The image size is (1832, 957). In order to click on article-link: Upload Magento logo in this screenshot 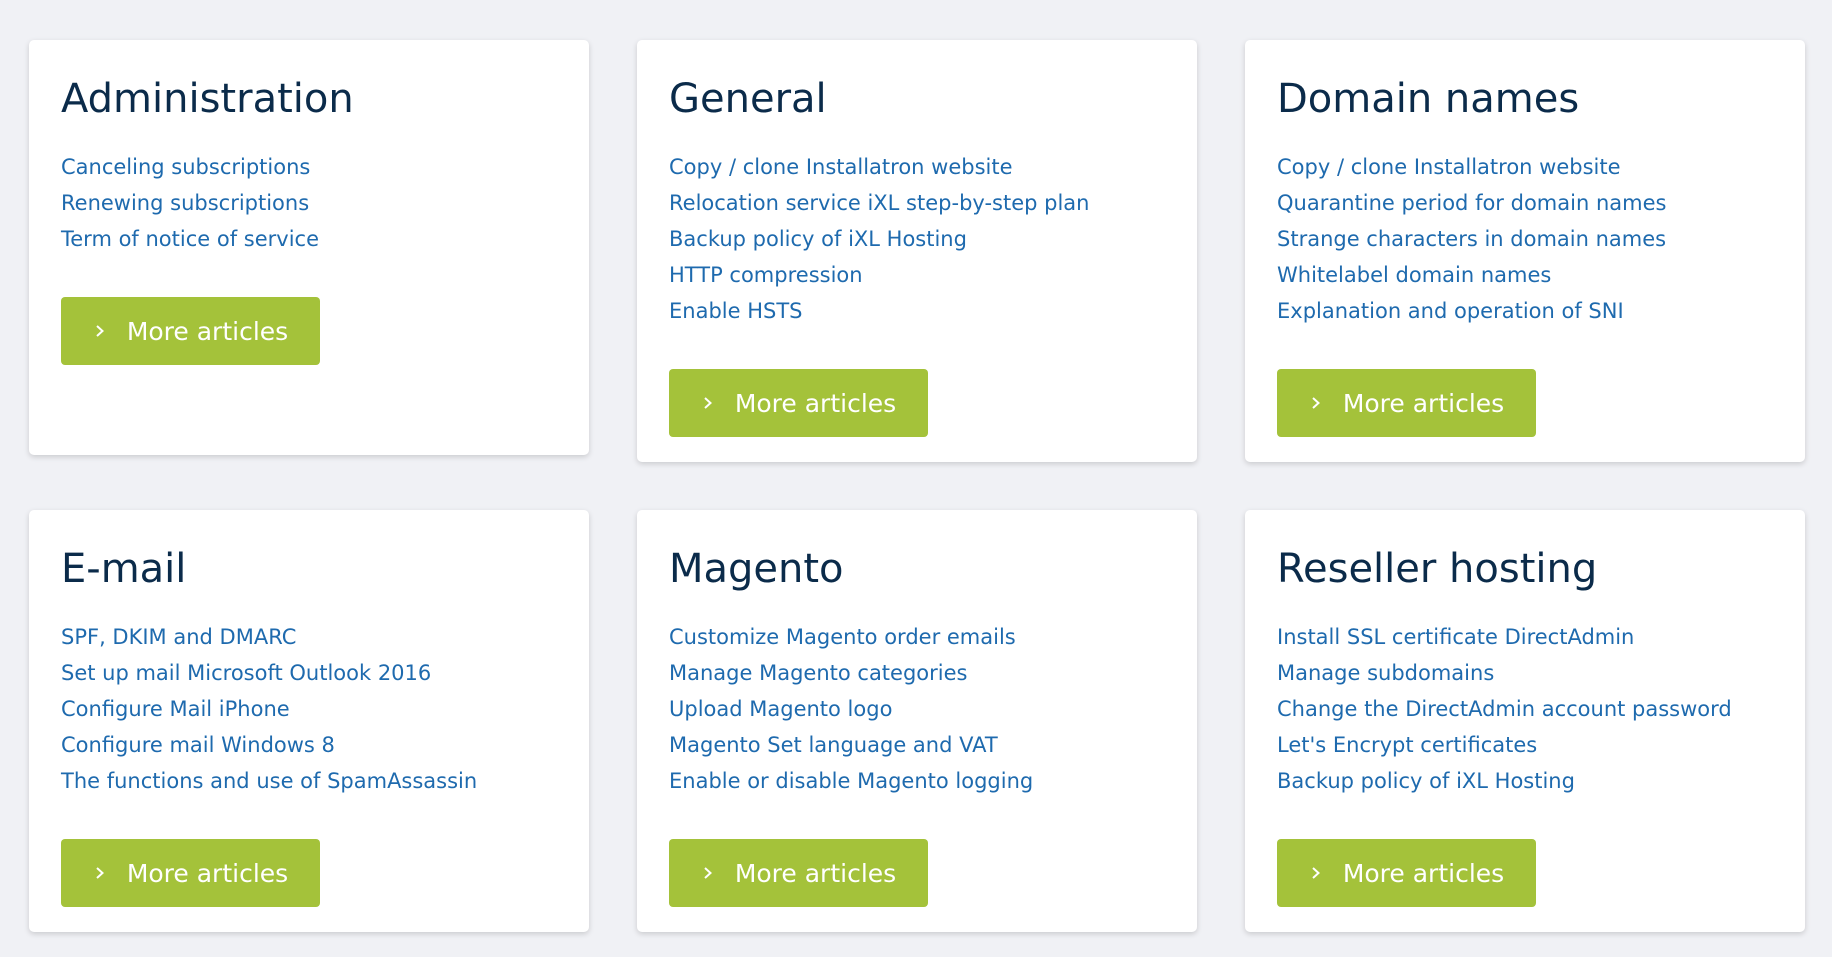, I will do `click(780, 709)`.